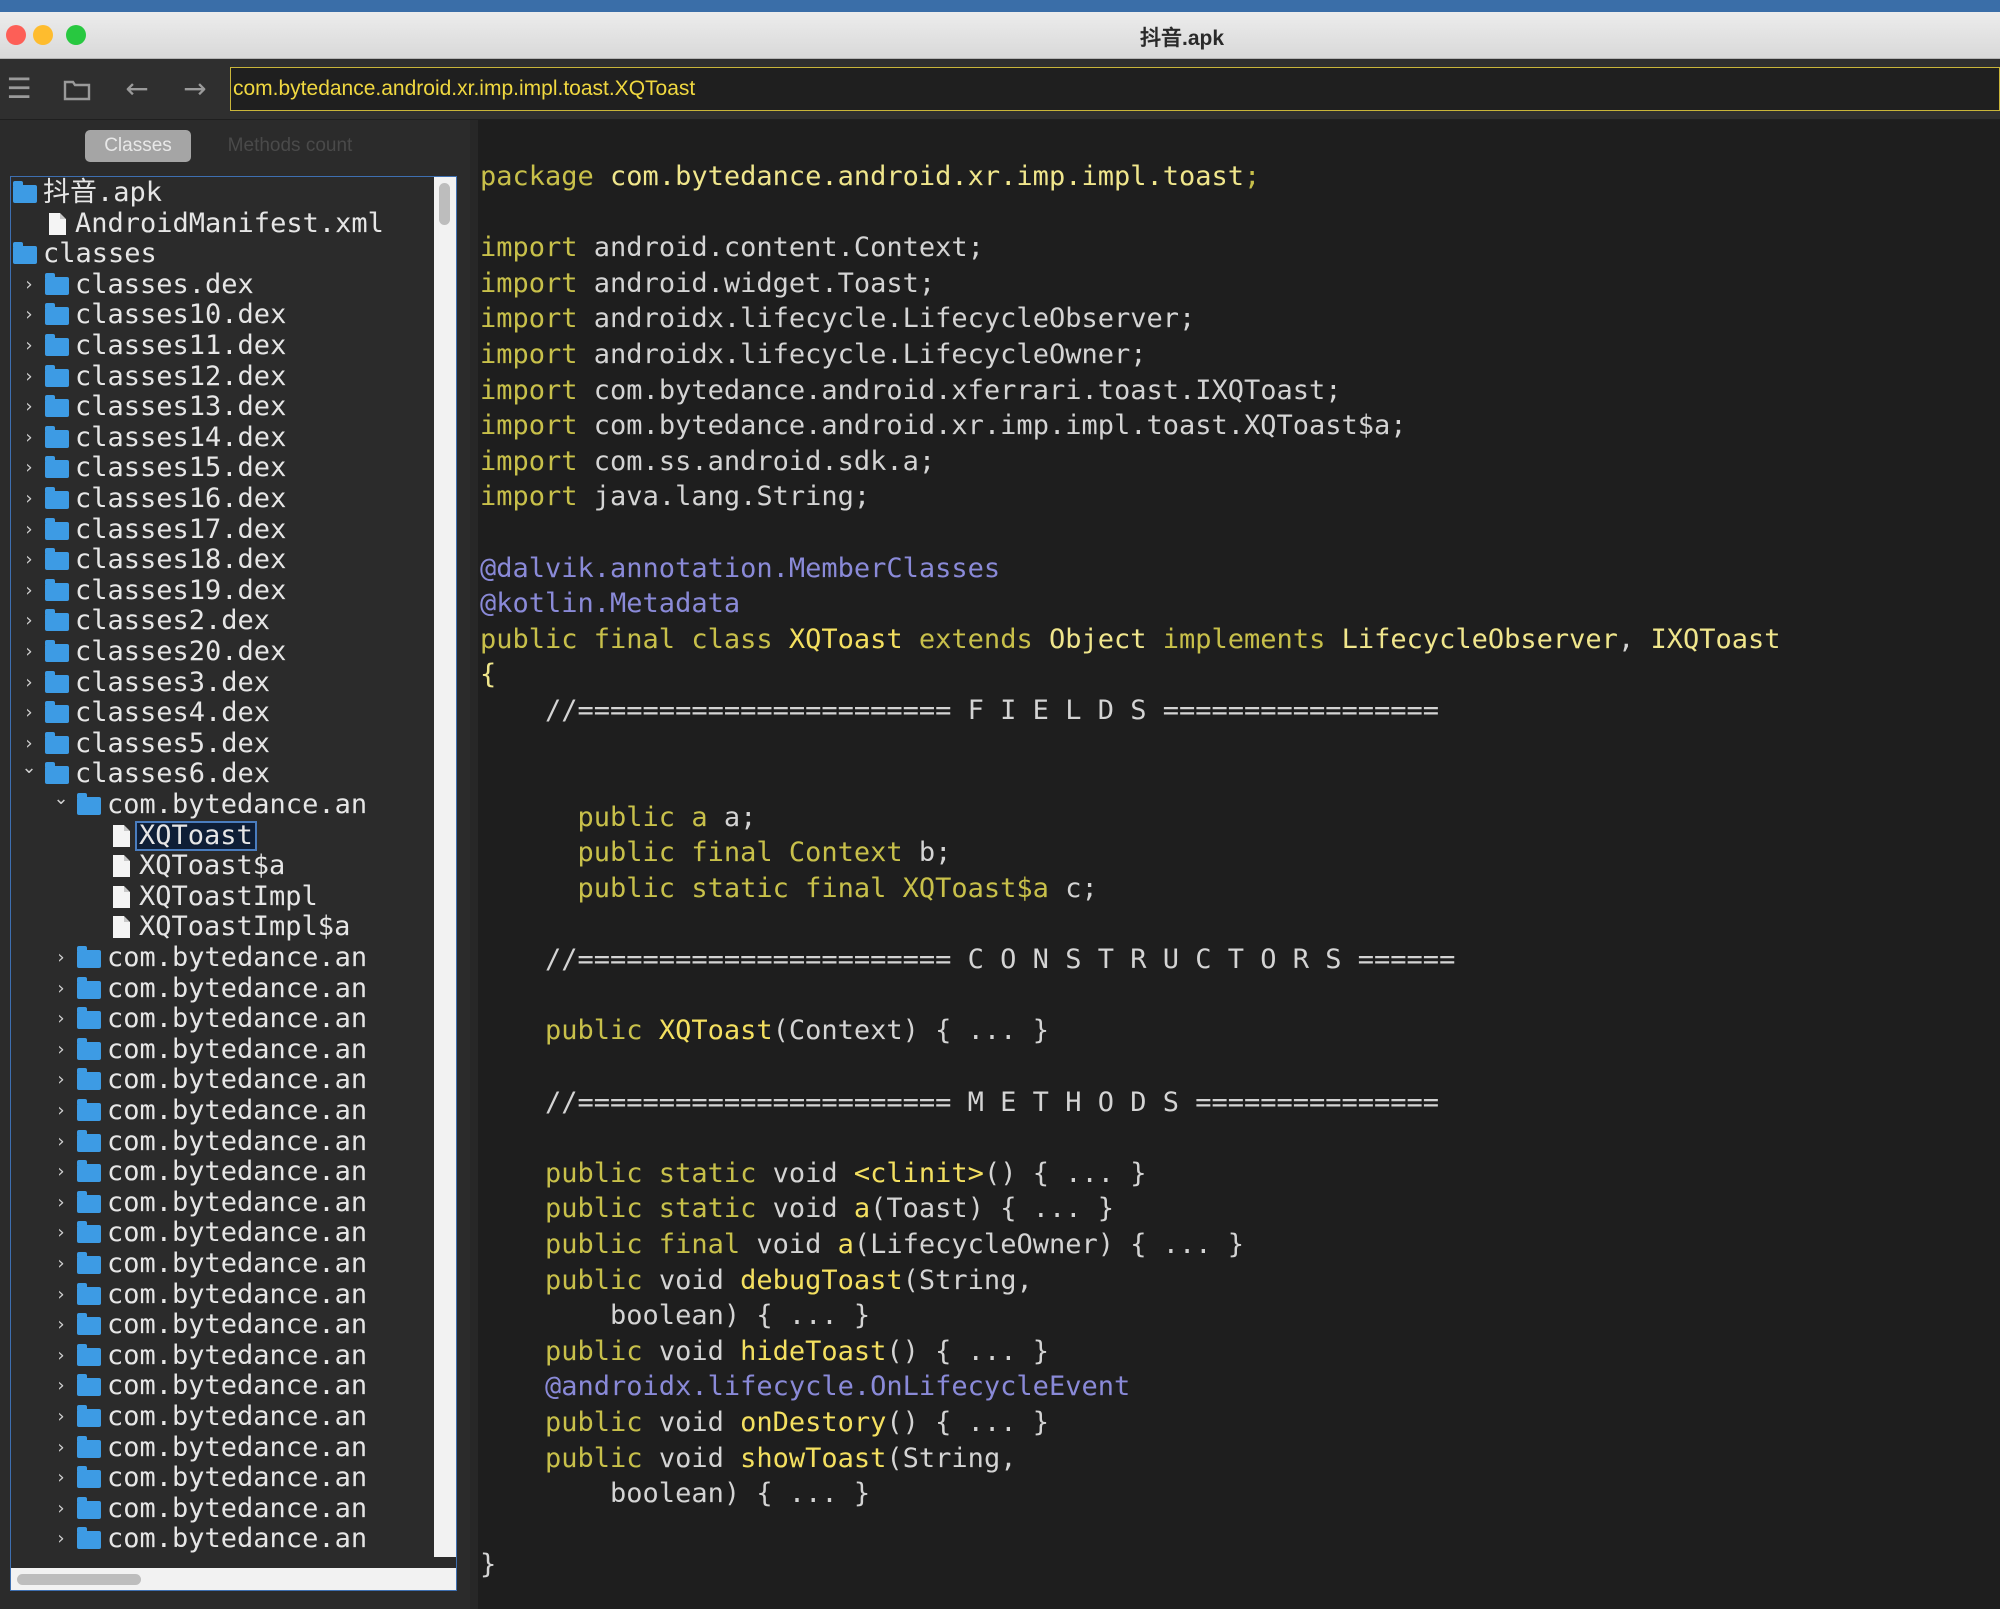 Image resolution: width=2000 pixels, height=1609 pixels. I want to click on code-line: public final Context b;, so click(716, 853).